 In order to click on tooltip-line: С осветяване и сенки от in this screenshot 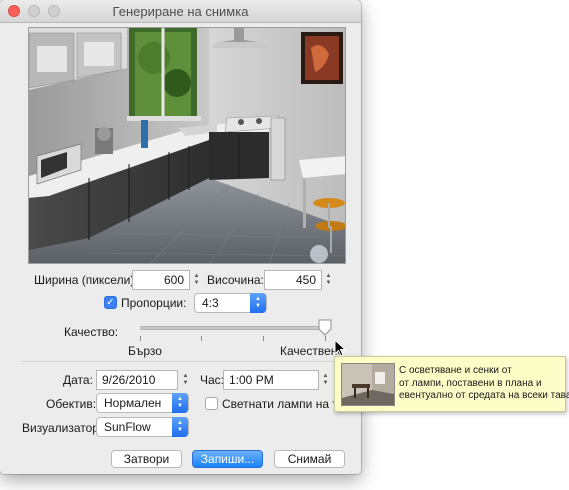, I will do `click(455, 370)`.